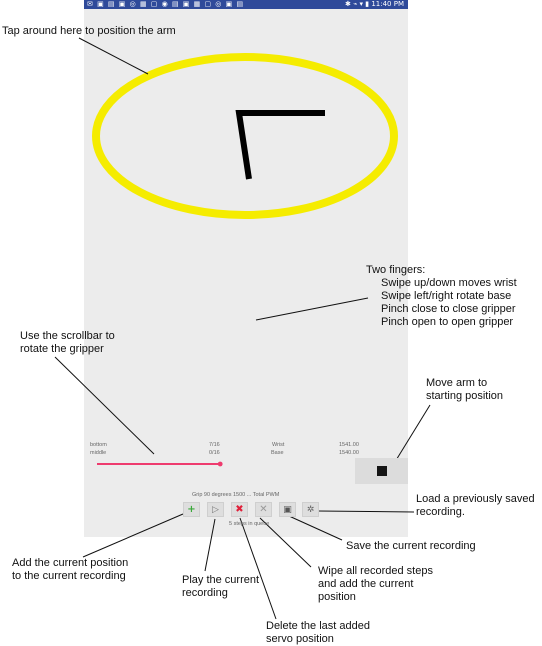 The width and height of the screenshot is (542, 646). What do you see at coordinates (312, 309) in the screenshot?
I see `leader-line-two-fingers` at bounding box center [312, 309].